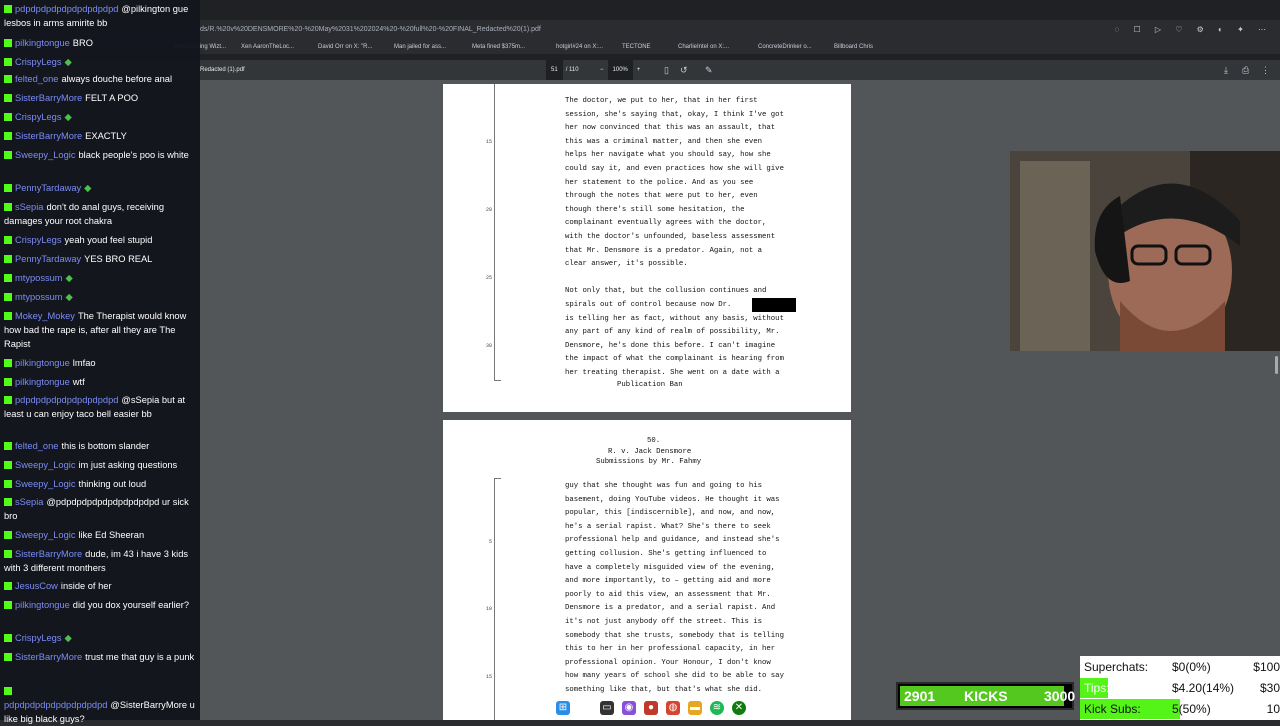 The width and height of the screenshot is (1280, 726). Describe the element at coordinates (106, 136) in the screenshot. I see `chat-text: EXACTLY` at that location.